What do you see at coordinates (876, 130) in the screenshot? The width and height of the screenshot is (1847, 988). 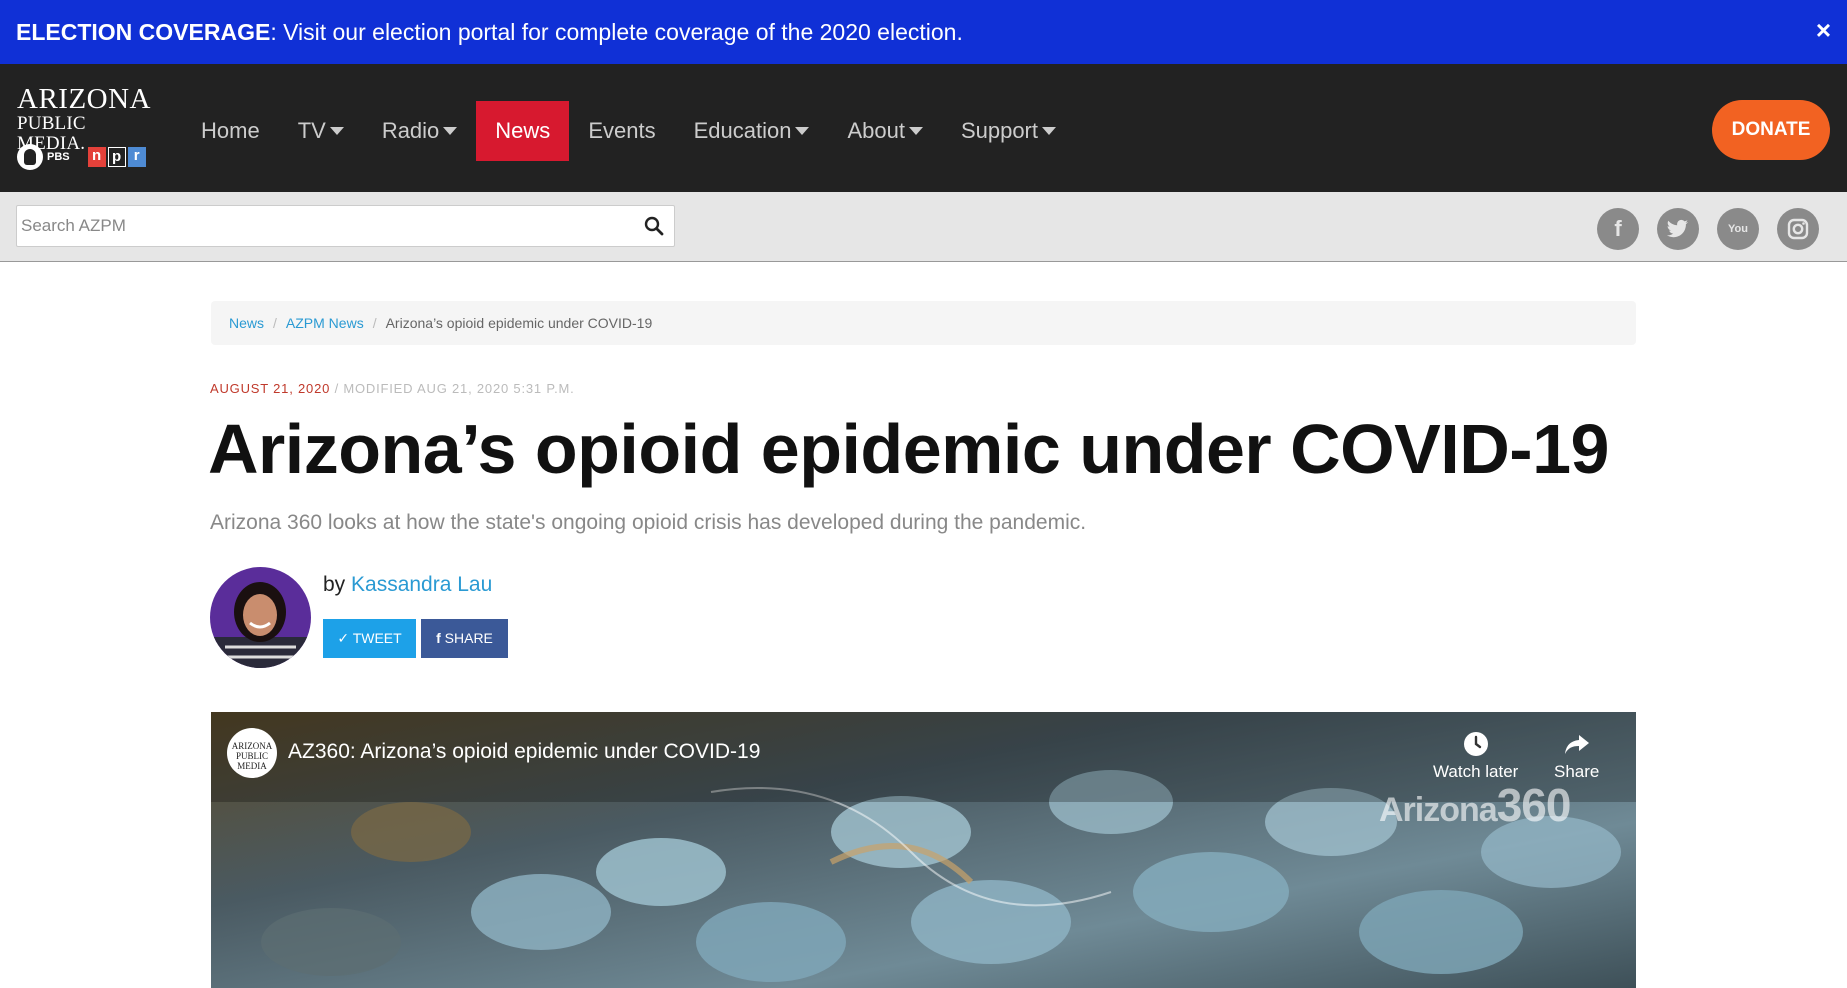 I see `nav-label: About` at bounding box center [876, 130].